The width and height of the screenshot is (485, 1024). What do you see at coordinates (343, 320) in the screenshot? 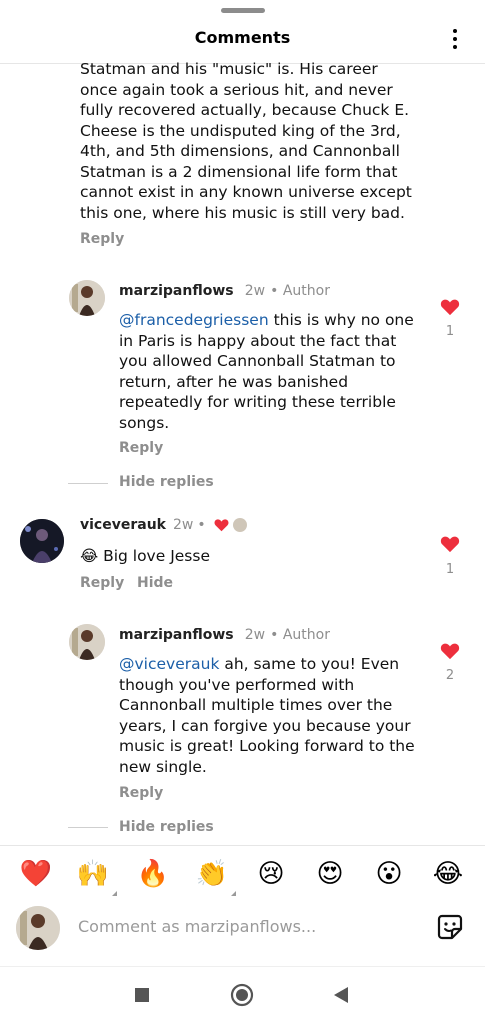
I see `comment-line: this is why no one` at bounding box center [343, 320].